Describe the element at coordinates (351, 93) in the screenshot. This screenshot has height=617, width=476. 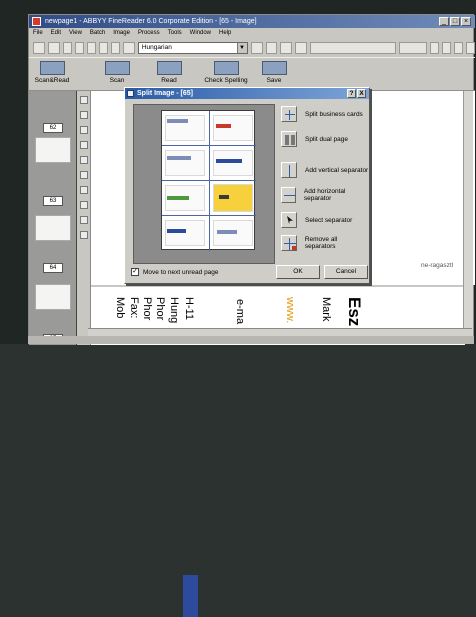
I see `help-button: ?` at that location.